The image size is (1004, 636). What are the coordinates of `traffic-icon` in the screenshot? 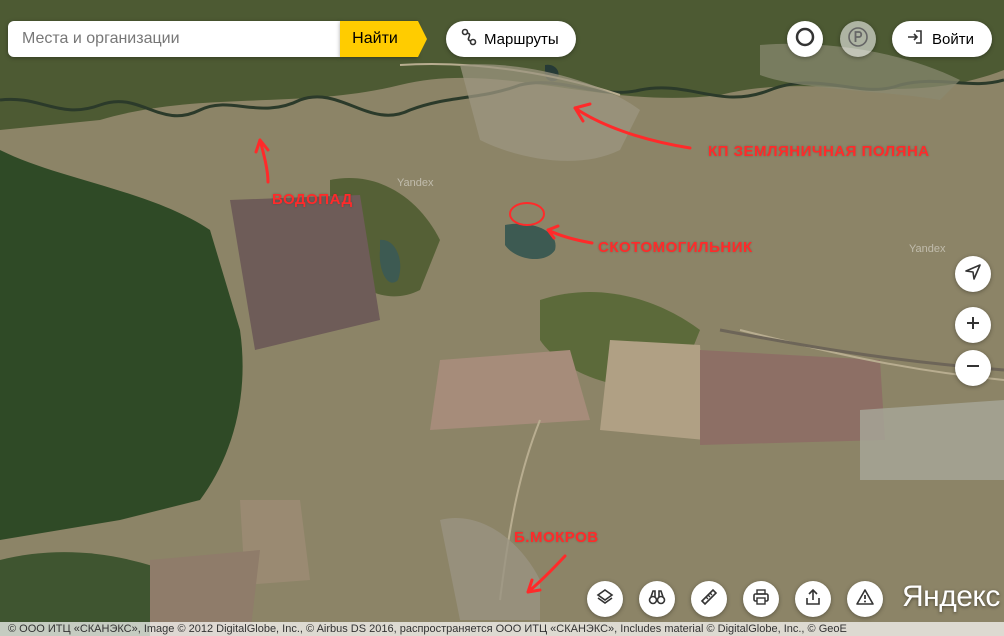 It's located at (805, 39).